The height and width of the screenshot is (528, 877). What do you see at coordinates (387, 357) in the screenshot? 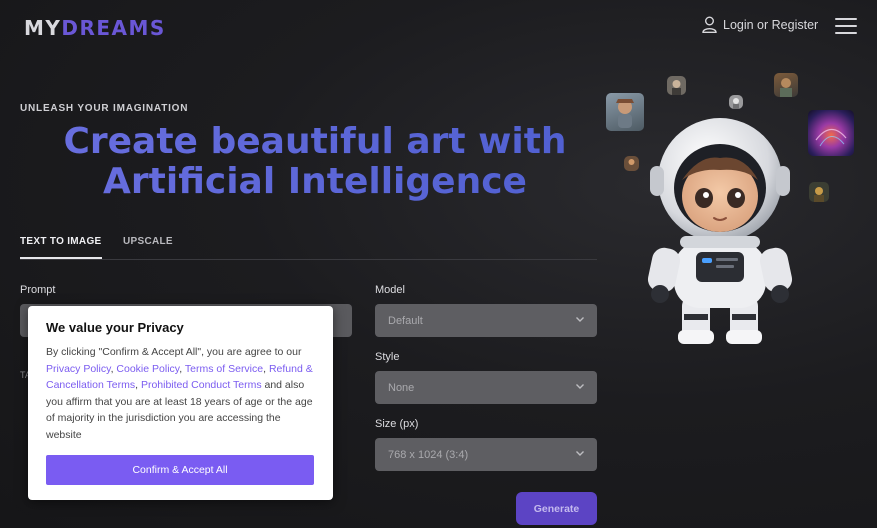
I see `style-label: Style` at bounding box center [387, 357].